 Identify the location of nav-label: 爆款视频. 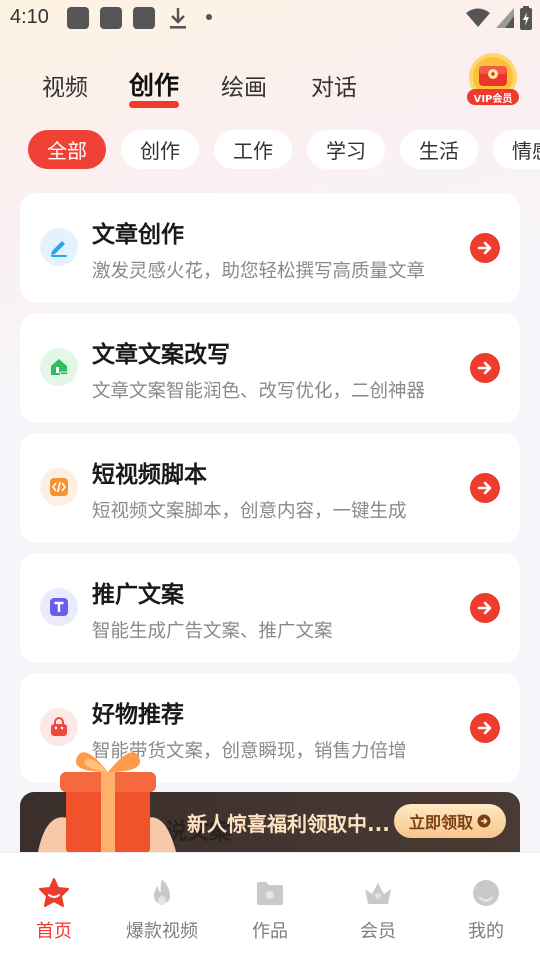
(162, 931).